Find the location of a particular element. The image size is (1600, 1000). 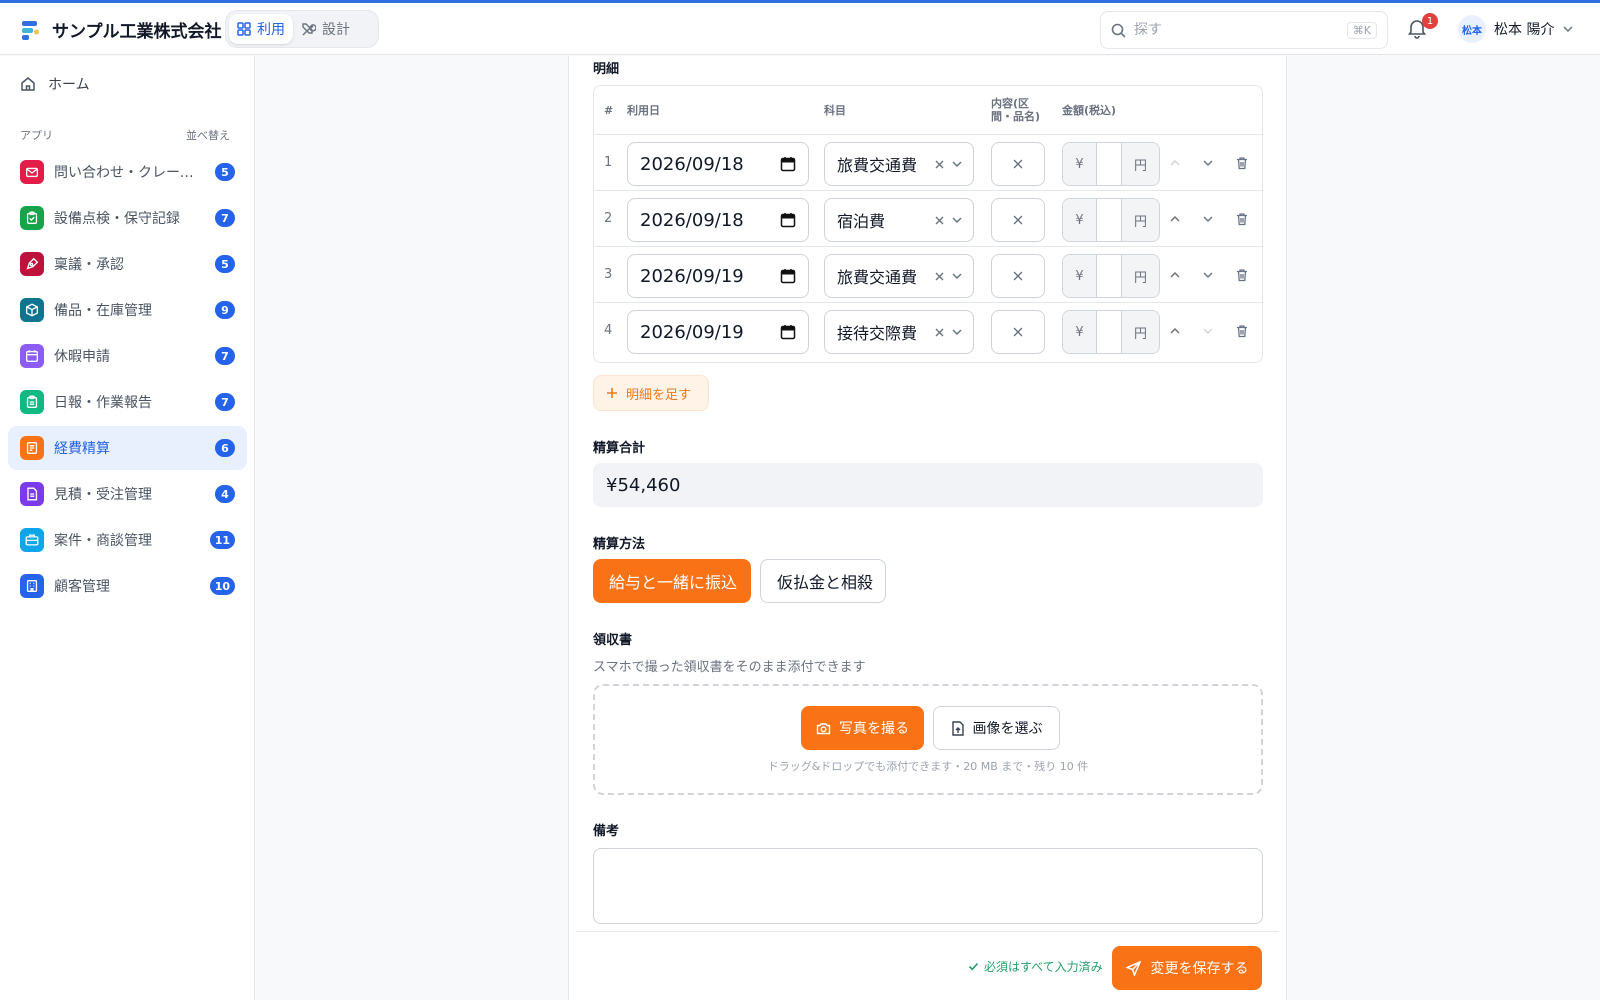

category-select: 接待交際費 is located at coordinates (899, 332).